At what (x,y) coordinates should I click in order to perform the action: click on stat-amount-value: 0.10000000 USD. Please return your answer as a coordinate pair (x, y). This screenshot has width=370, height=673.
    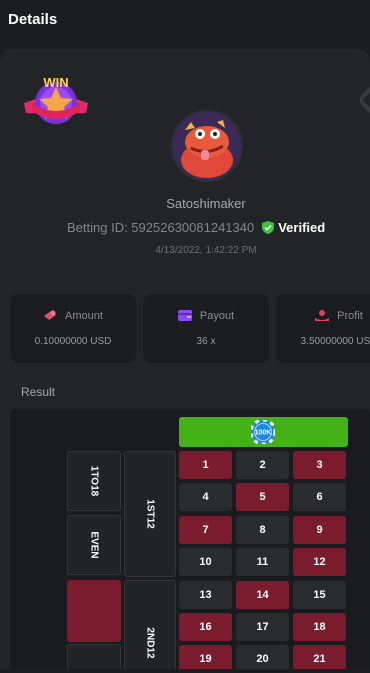
    Looking at the image, I should click on (73, 341).